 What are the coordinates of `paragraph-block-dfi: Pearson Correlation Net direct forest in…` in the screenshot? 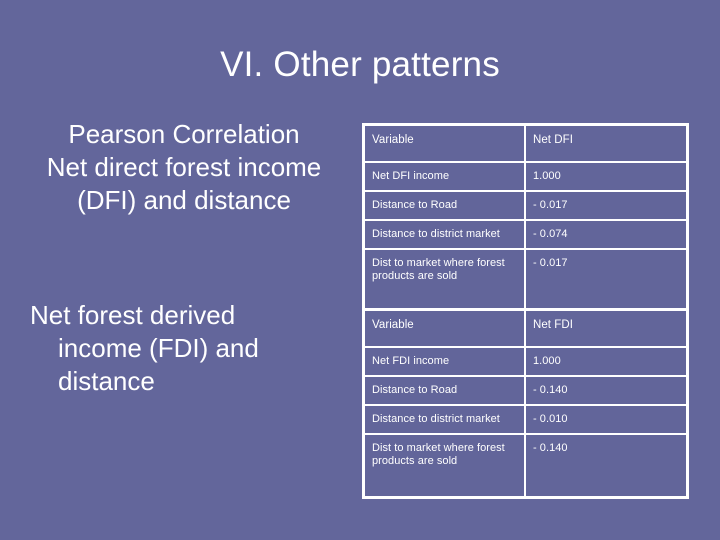 It's located at (184, 167).